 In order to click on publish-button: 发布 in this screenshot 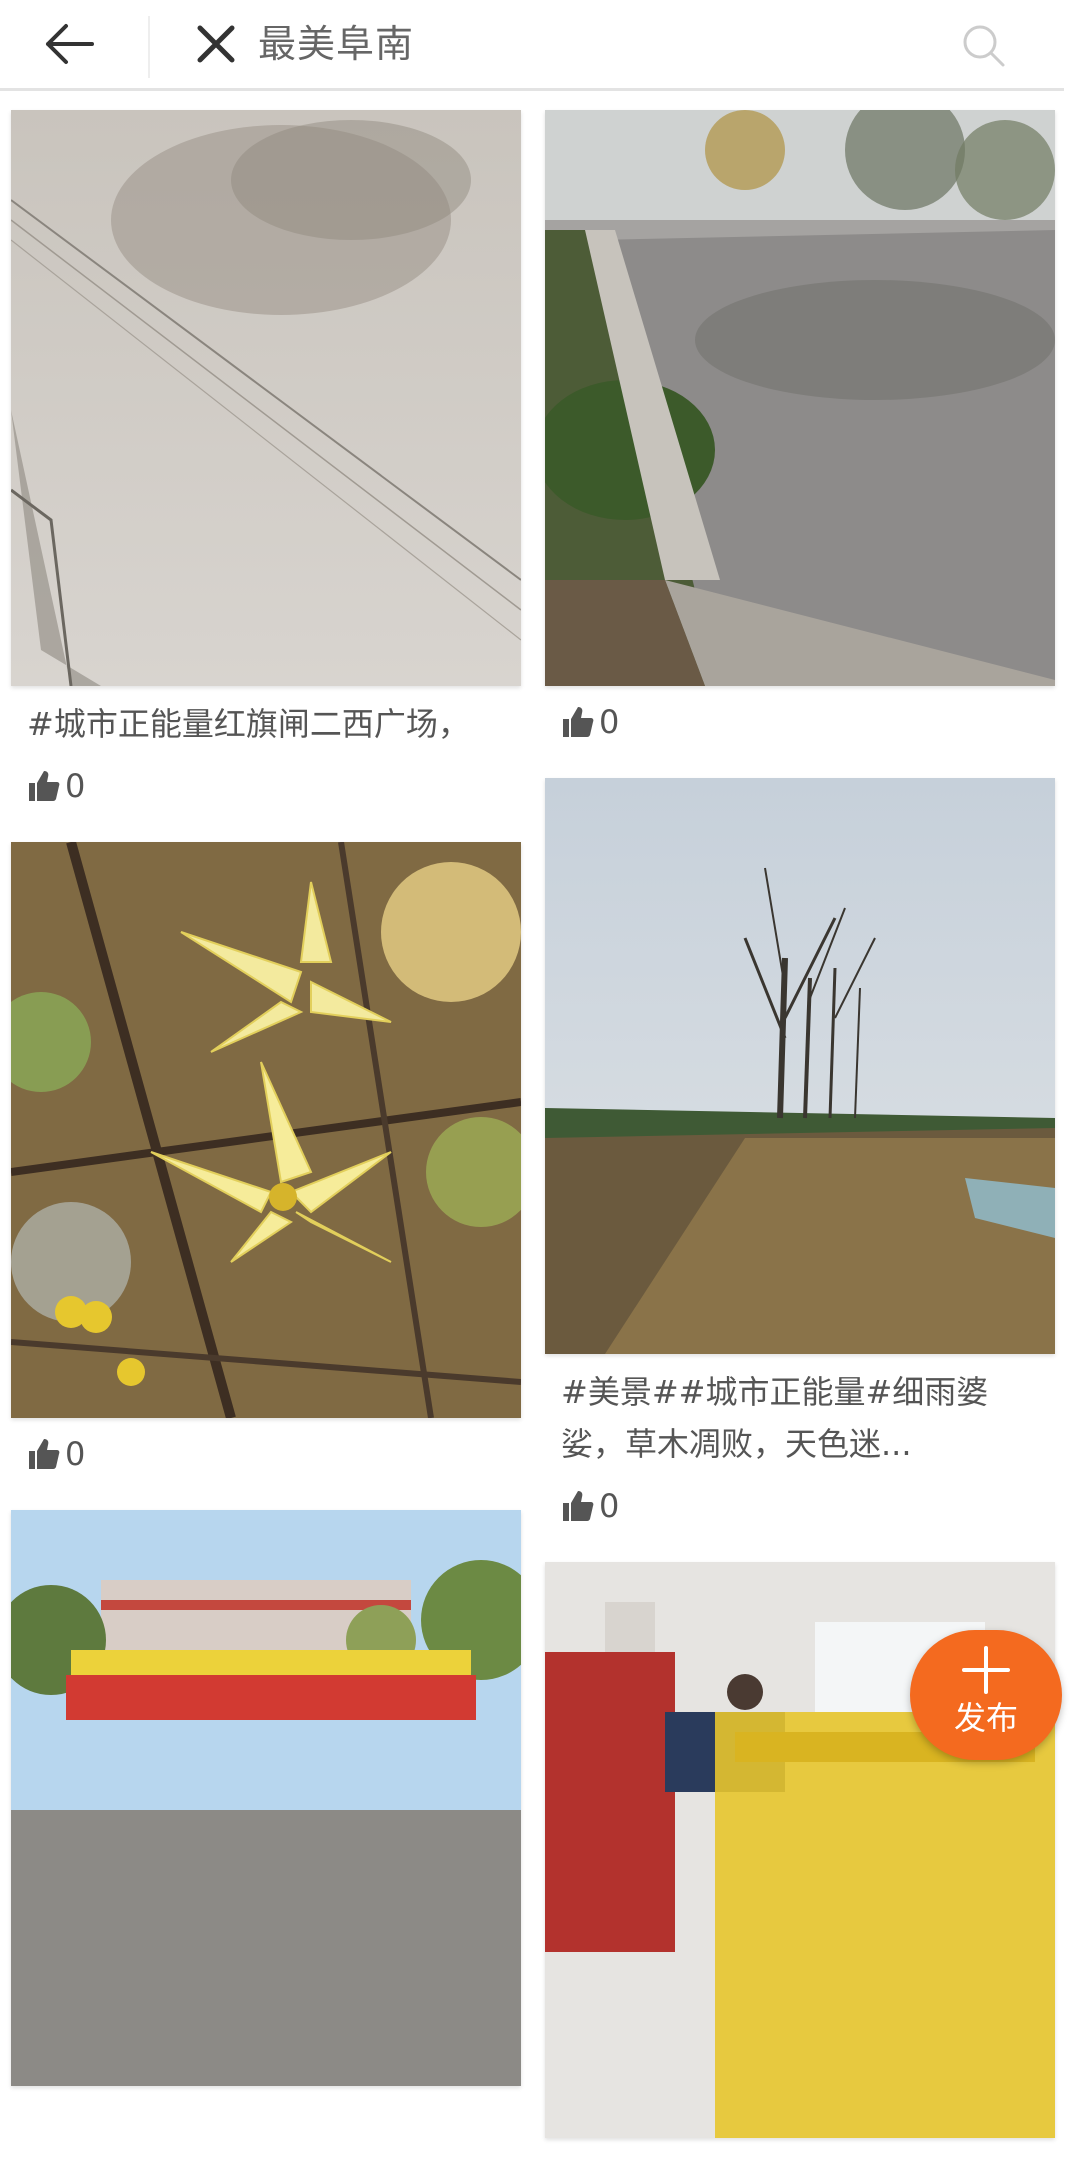, I will do `click(986, 1695)`.